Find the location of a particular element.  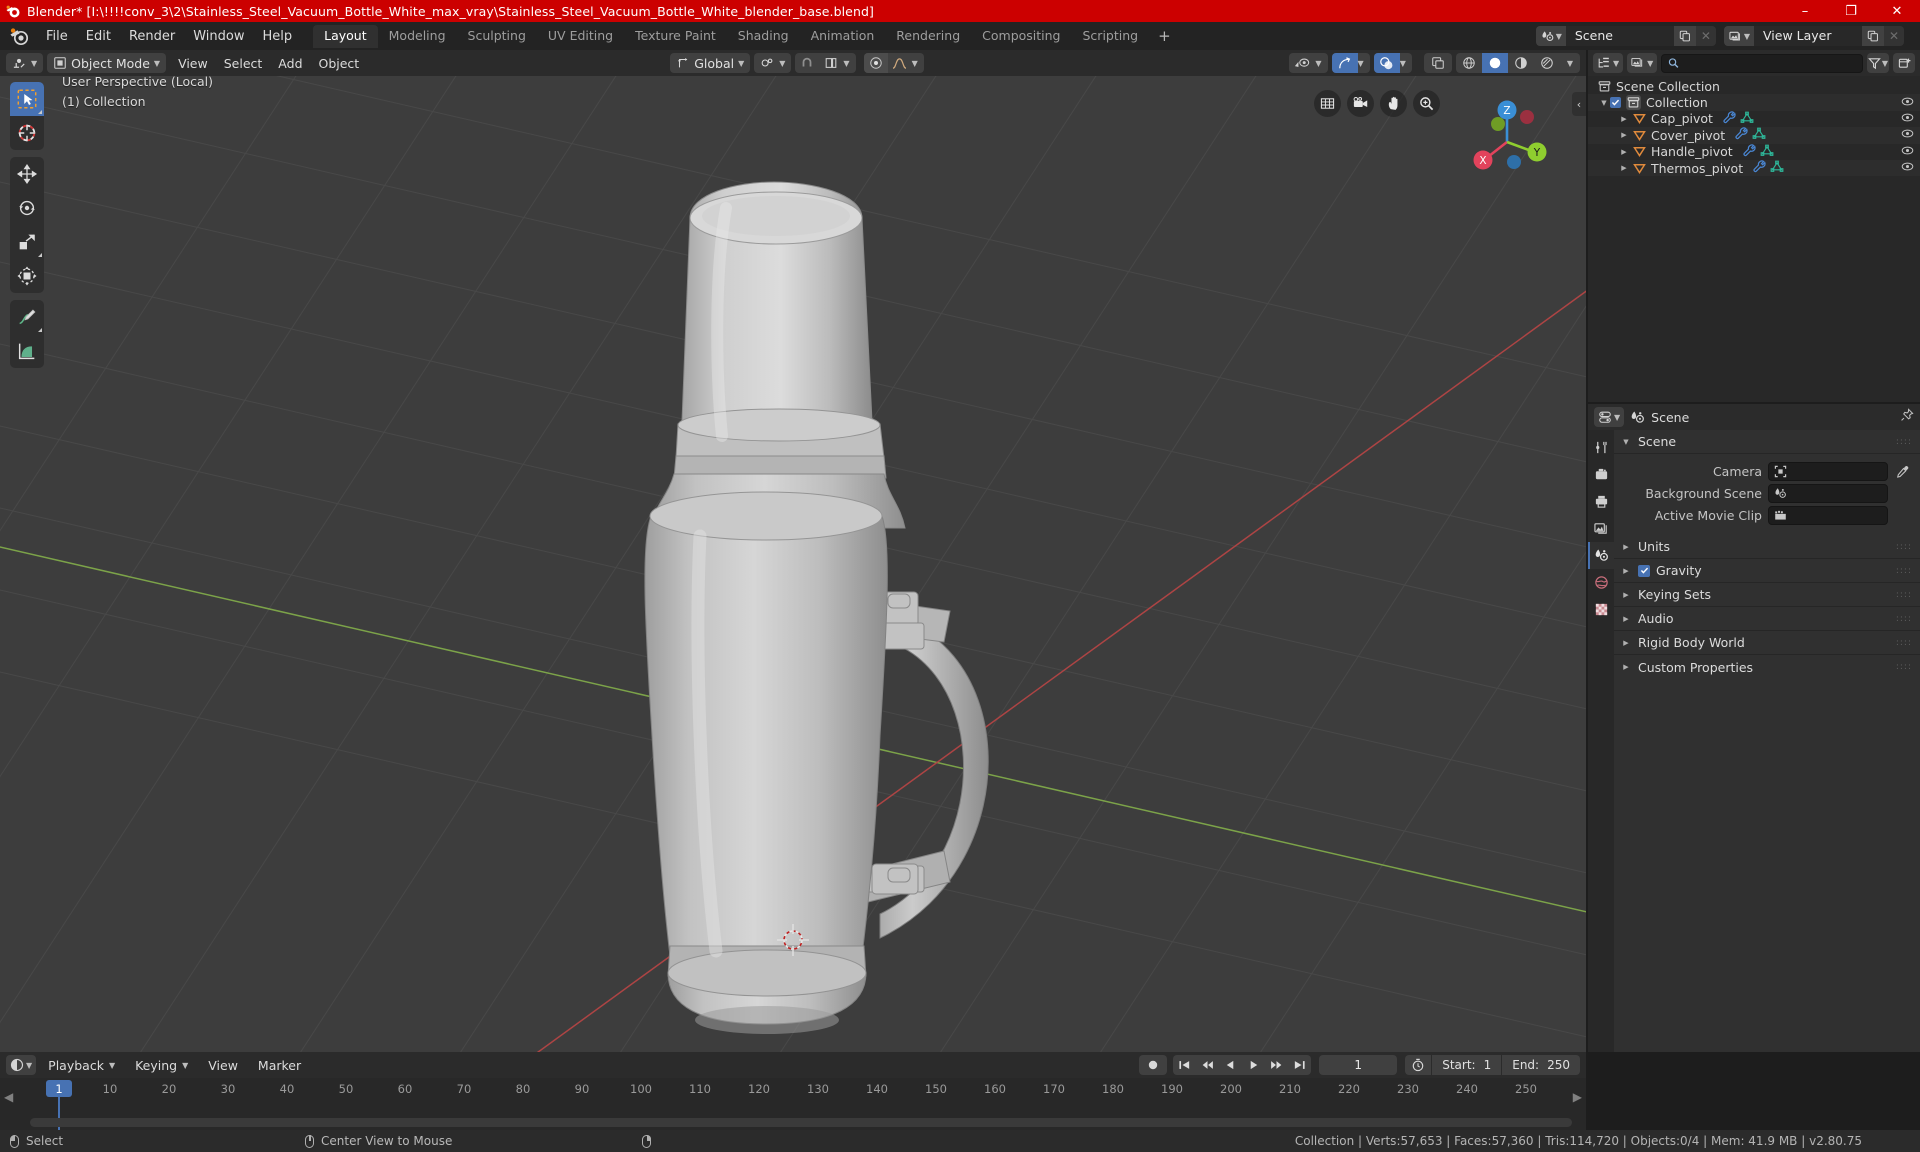

view-layer-selector: ▼ View Layer ✕ is located at coordinates (1813, 36).